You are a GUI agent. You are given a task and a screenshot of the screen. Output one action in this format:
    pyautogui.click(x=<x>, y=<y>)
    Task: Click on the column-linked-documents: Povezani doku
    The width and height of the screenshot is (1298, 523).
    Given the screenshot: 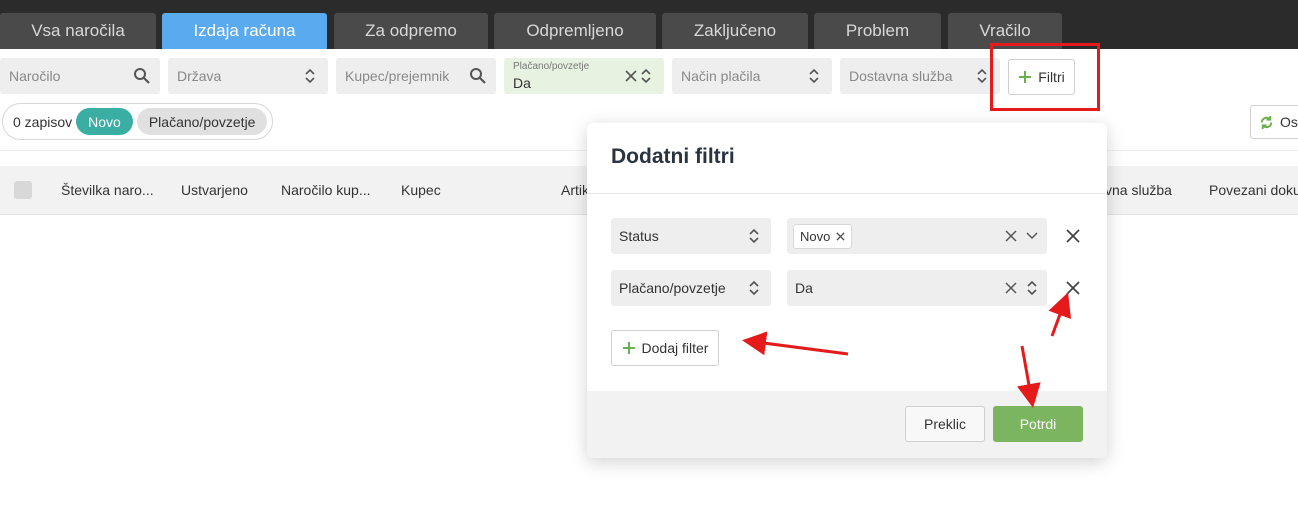 What is the action you would take?
    pyautogui.click(x=1253, y=190)
    